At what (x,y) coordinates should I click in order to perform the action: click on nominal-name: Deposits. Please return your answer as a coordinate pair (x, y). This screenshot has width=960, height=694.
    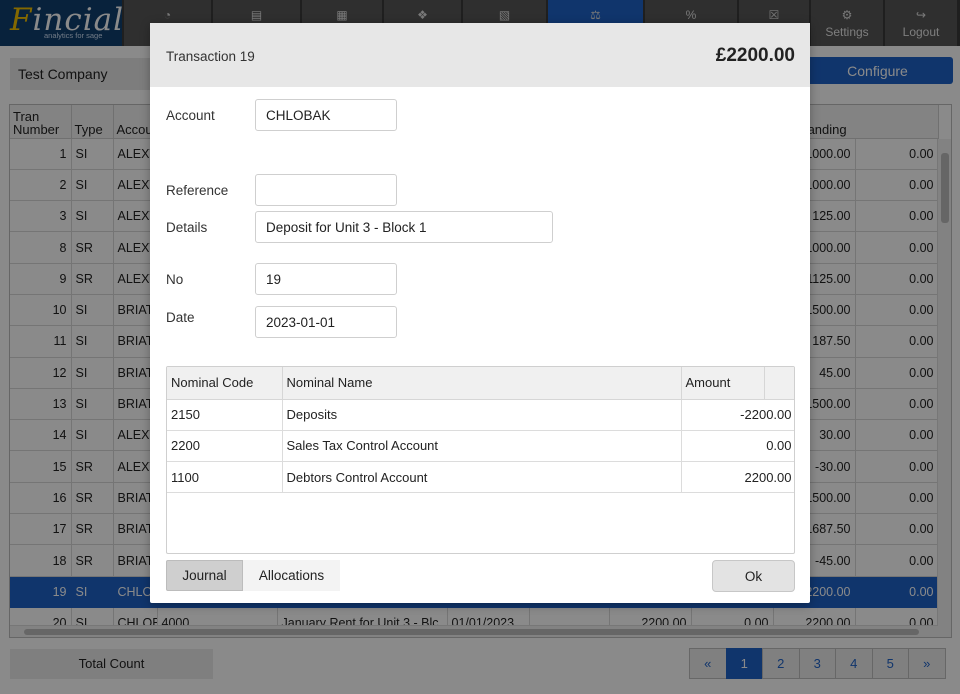
    Looking at the image, I should click on (482, 415).